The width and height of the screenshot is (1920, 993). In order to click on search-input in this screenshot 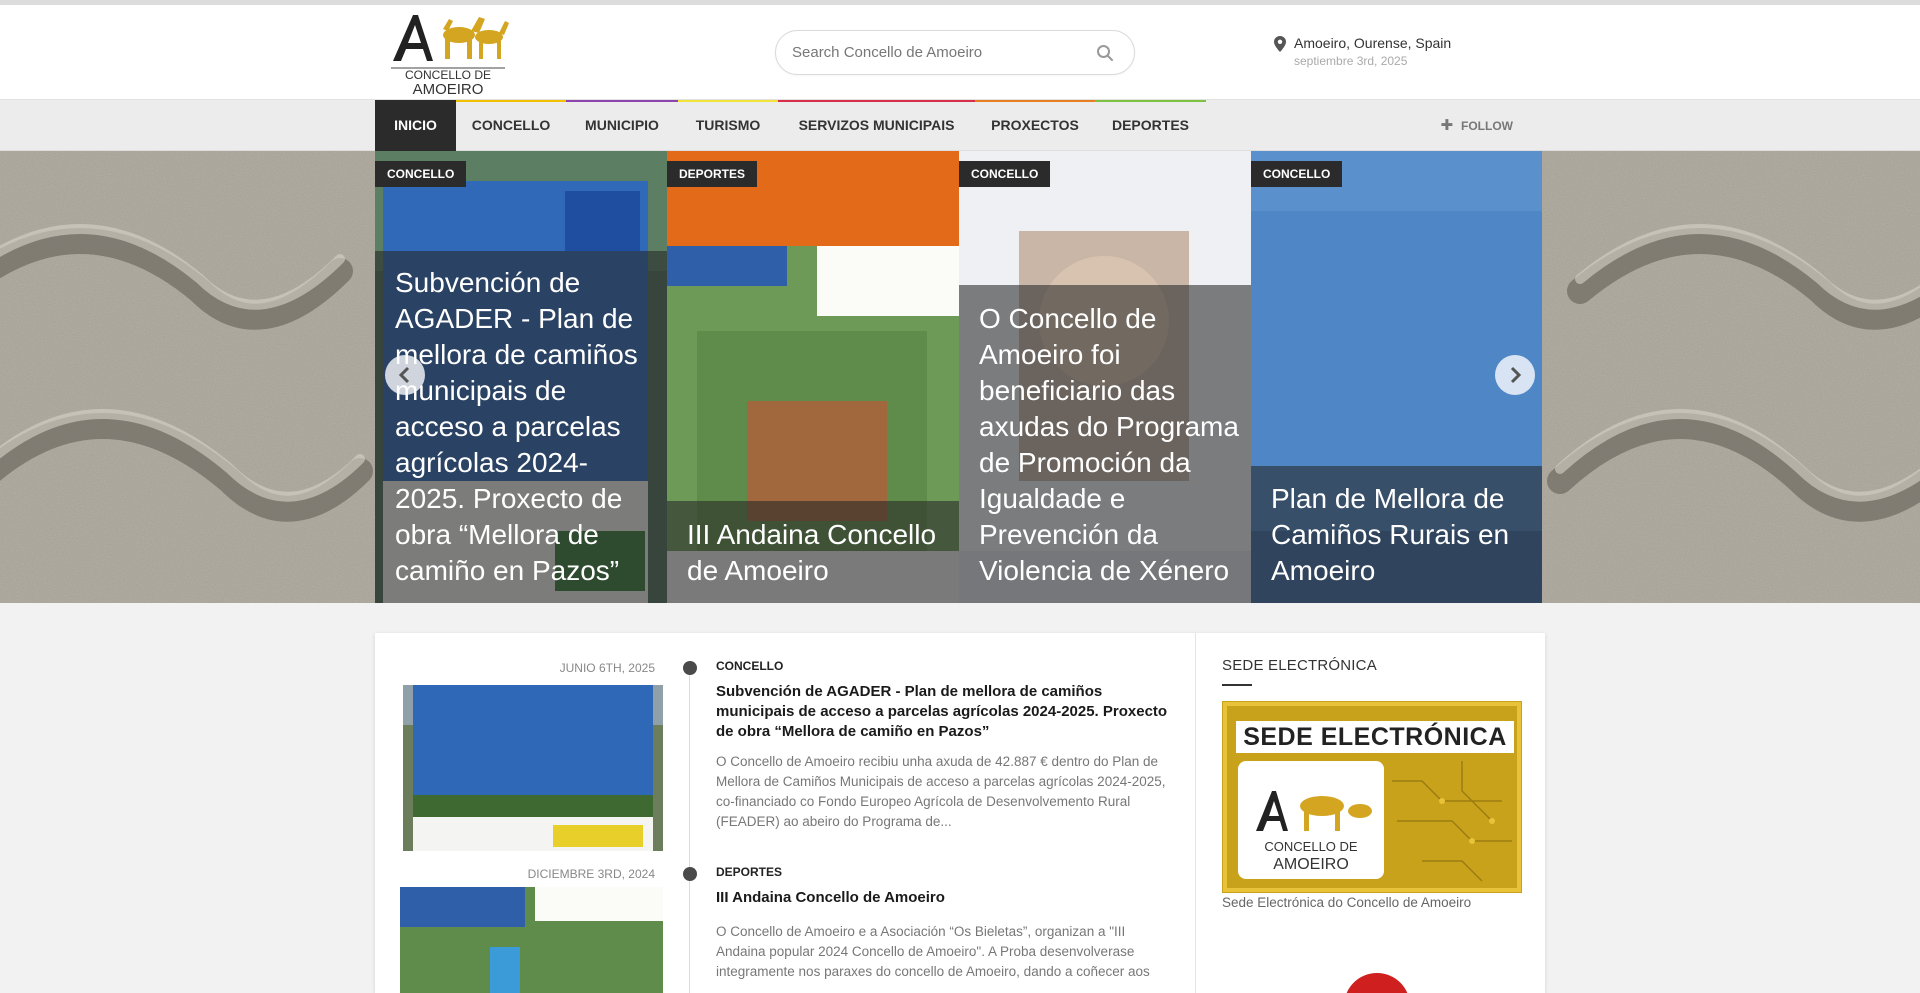, I will do `click(942, 52)`.